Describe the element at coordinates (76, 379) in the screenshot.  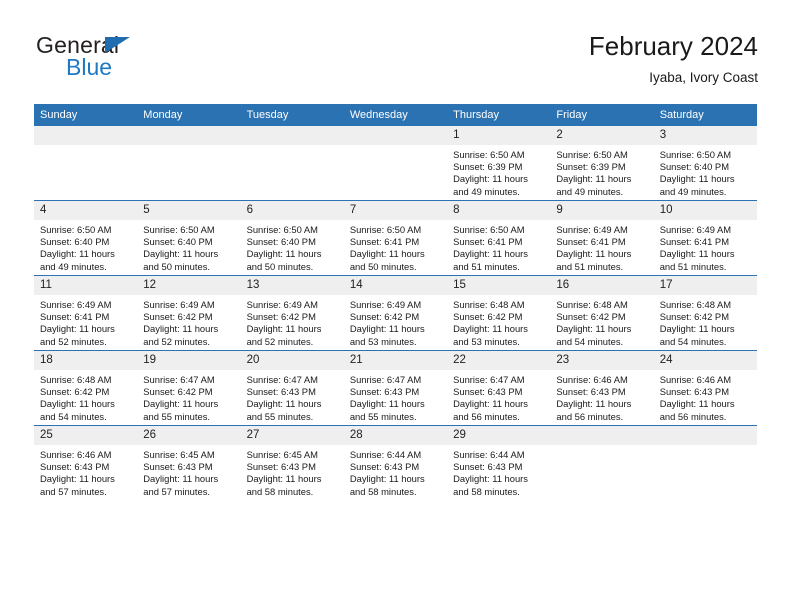
I see `sunrise-line: Sunrise: 6:48 AM` at that location.